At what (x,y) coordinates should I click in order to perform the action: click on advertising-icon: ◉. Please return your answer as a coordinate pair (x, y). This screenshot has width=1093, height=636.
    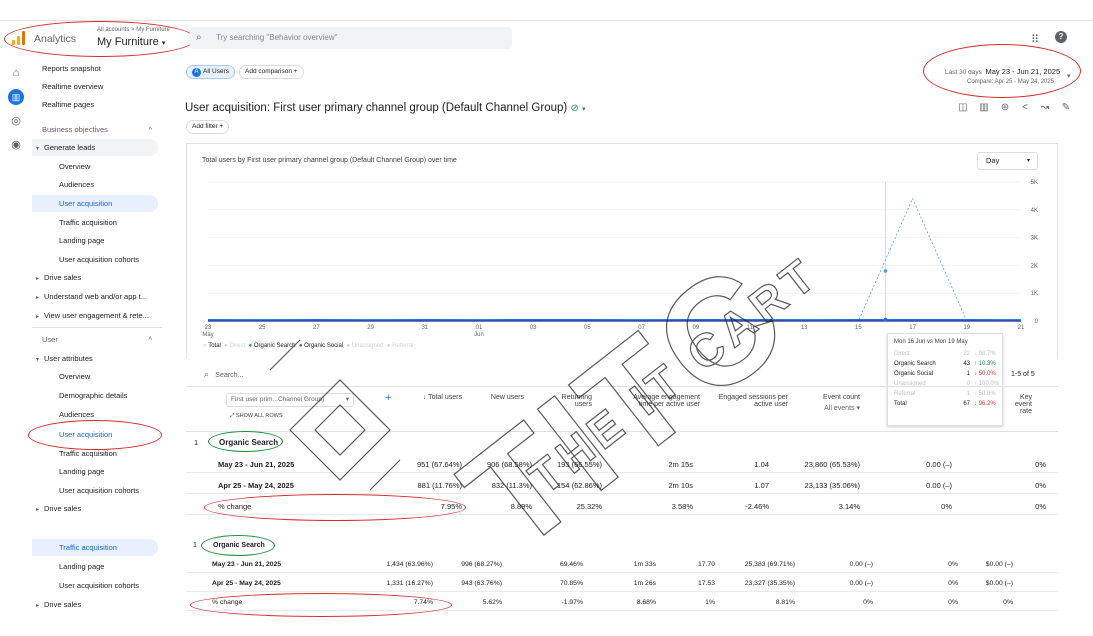
    Looking at the image, I should click on (16, 145).